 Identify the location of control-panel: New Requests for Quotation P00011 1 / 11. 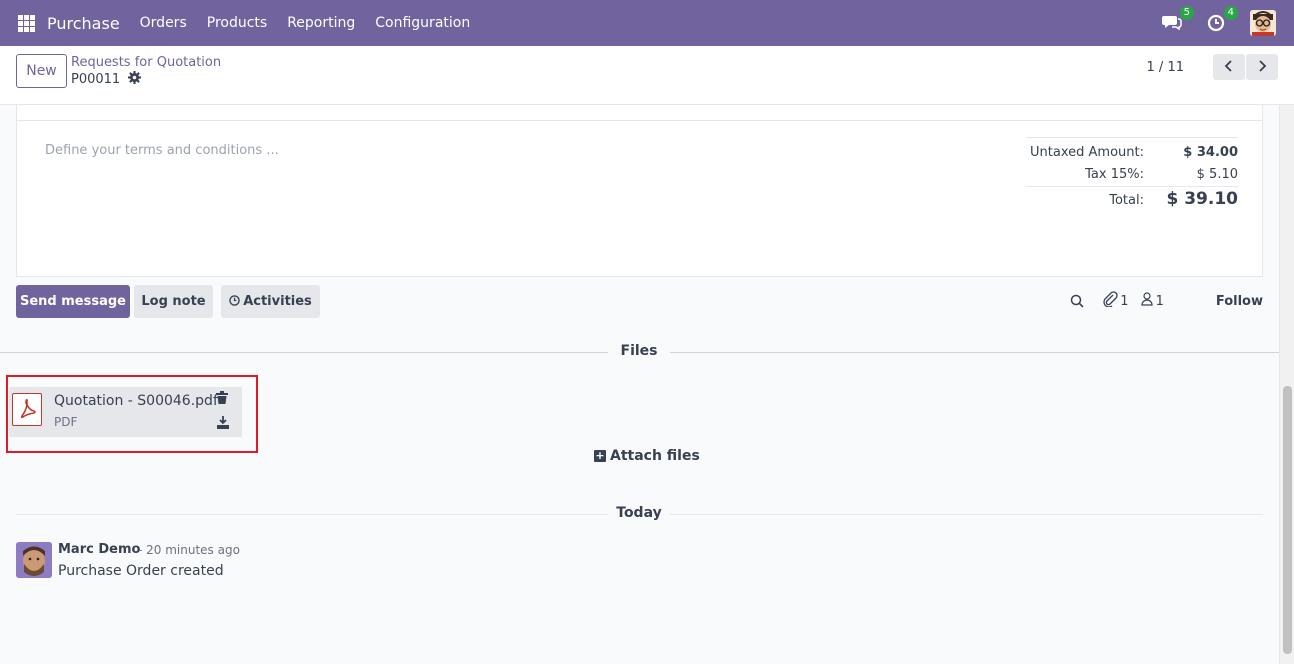
(647, 75).